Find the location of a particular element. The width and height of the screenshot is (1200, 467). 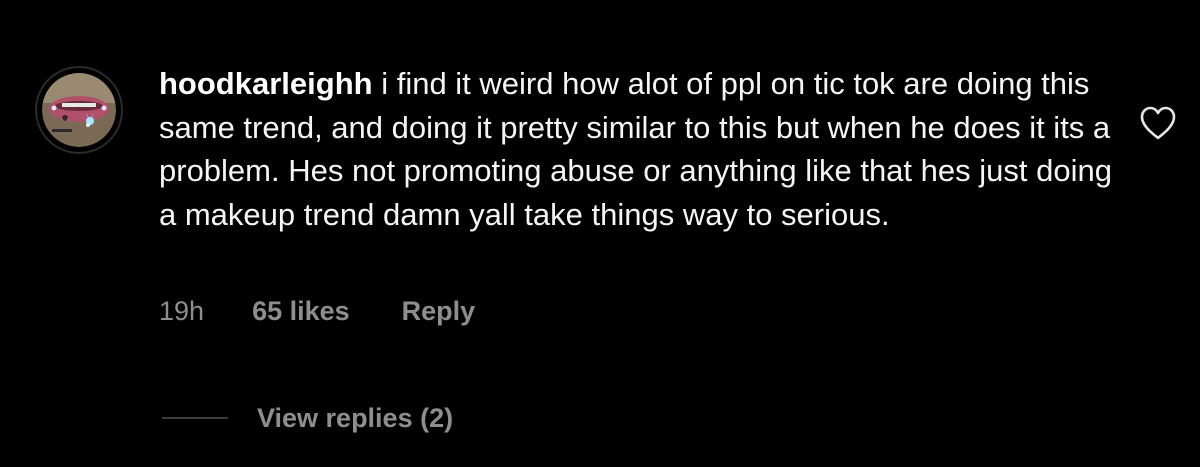

replies-divider is located at coordinates (195, 418).